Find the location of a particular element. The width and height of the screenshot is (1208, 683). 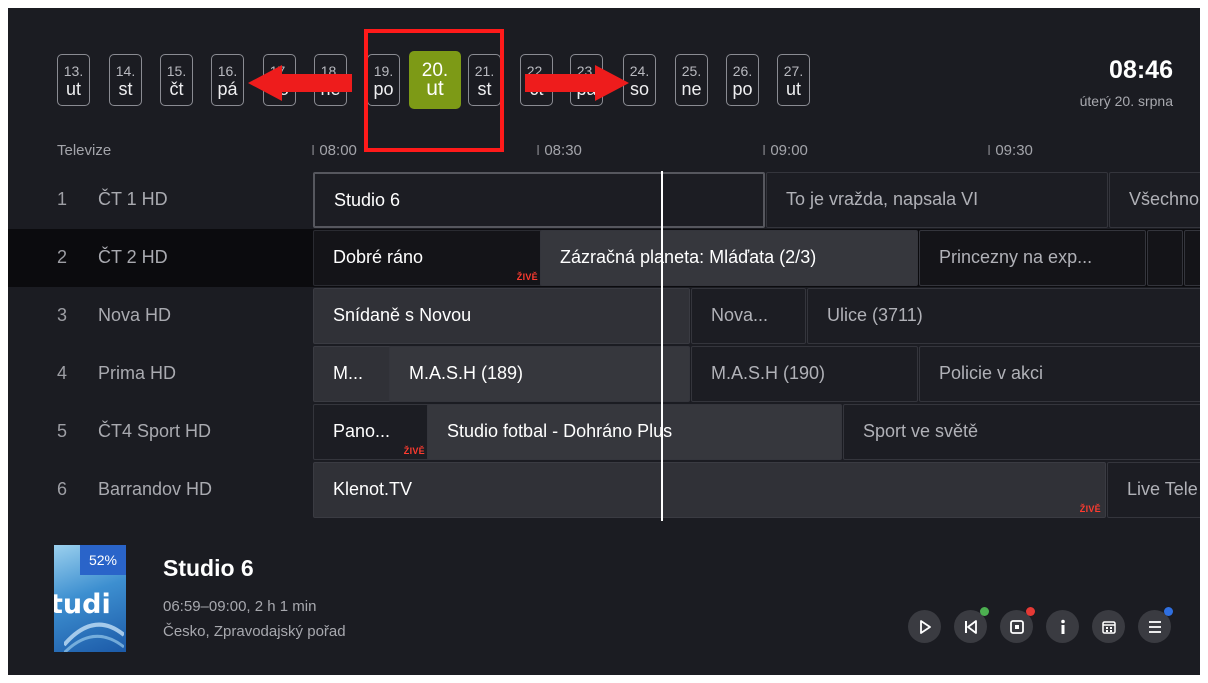

menu-button is located at coordinates (1155, 625).